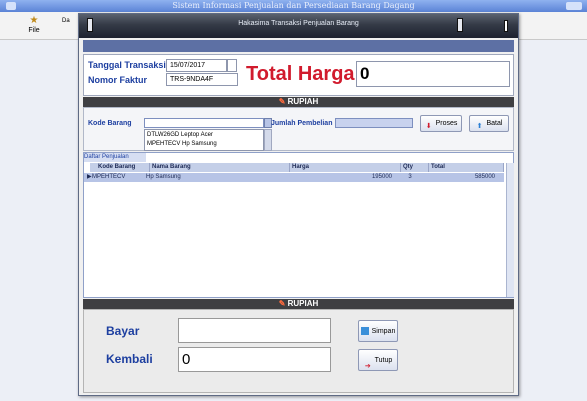  What do you see at coordinates (506, 26) in the screenshot?
I see `dialog-close-icon` at bounding box center [506, 26].